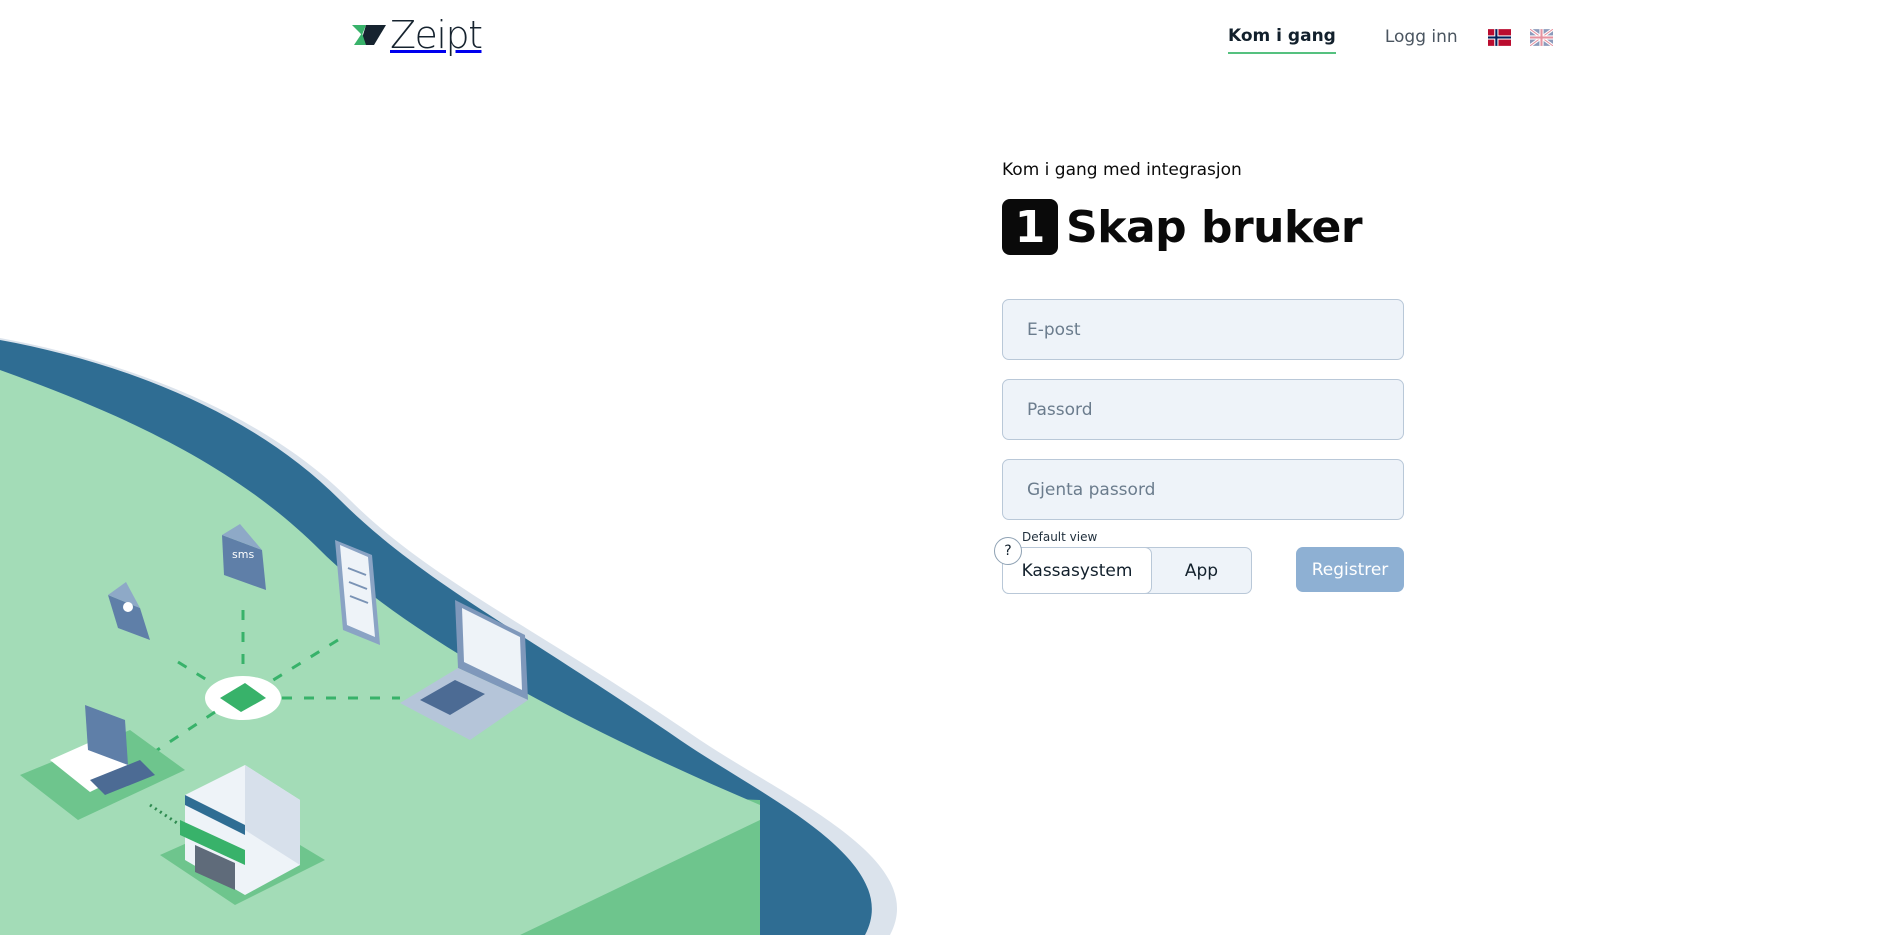  I want to click on password-field, so click(1203, 409).